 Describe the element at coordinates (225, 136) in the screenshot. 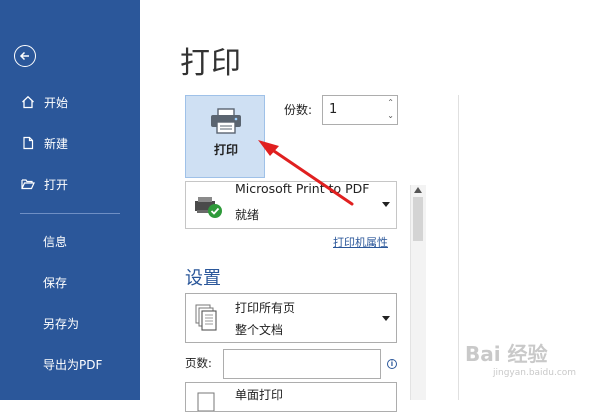

I see `print-button: 打印` at that location.